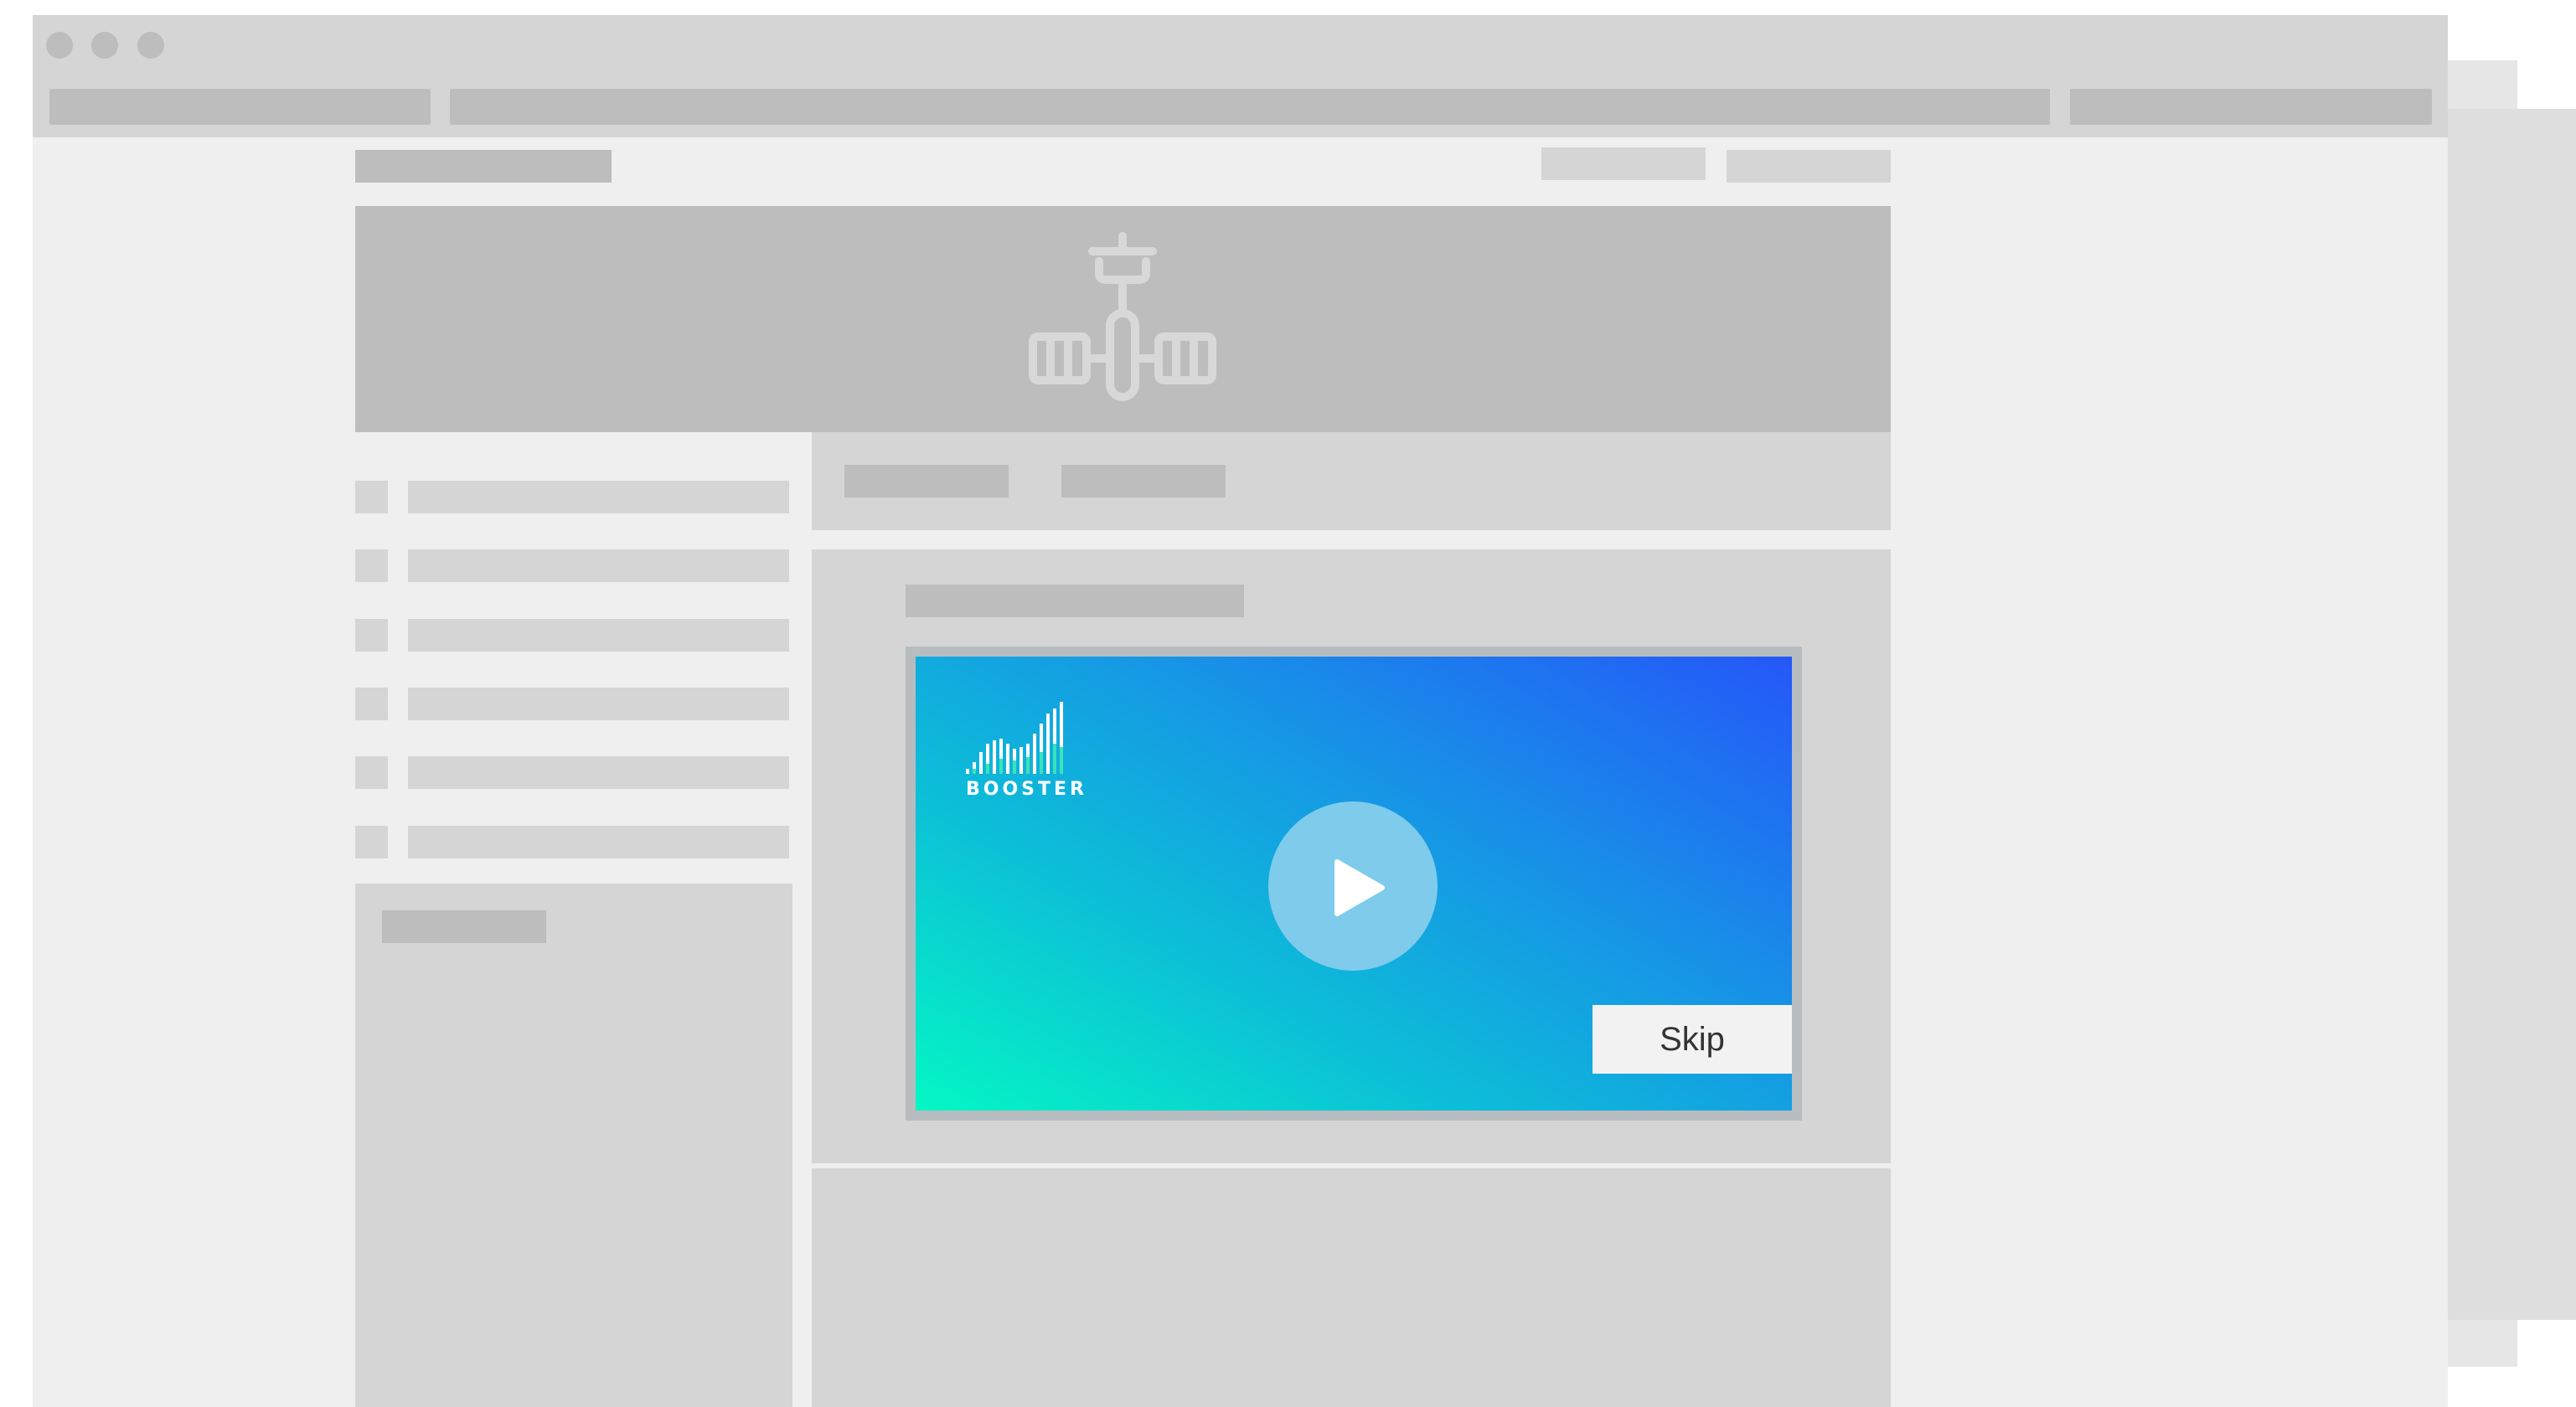  What do you see at coordinates (1359, 887) in the screenshot?
I see `play-icon` at bounding box center [1359, 887].